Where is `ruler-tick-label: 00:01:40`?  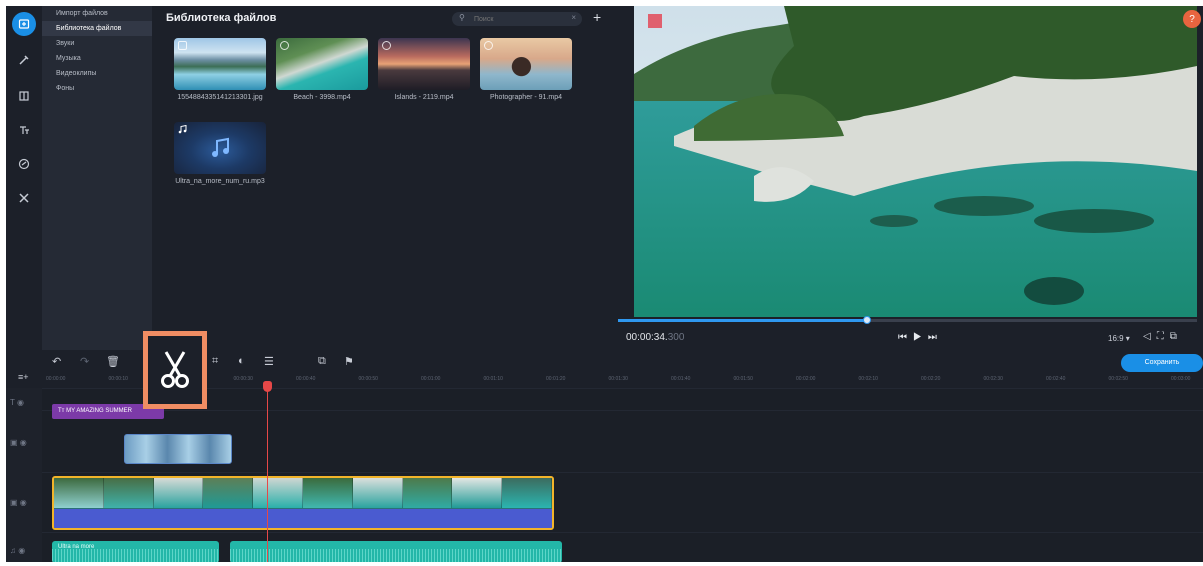
ruler-tick-label: 00:01:40 is located at coordinates (681, 379).